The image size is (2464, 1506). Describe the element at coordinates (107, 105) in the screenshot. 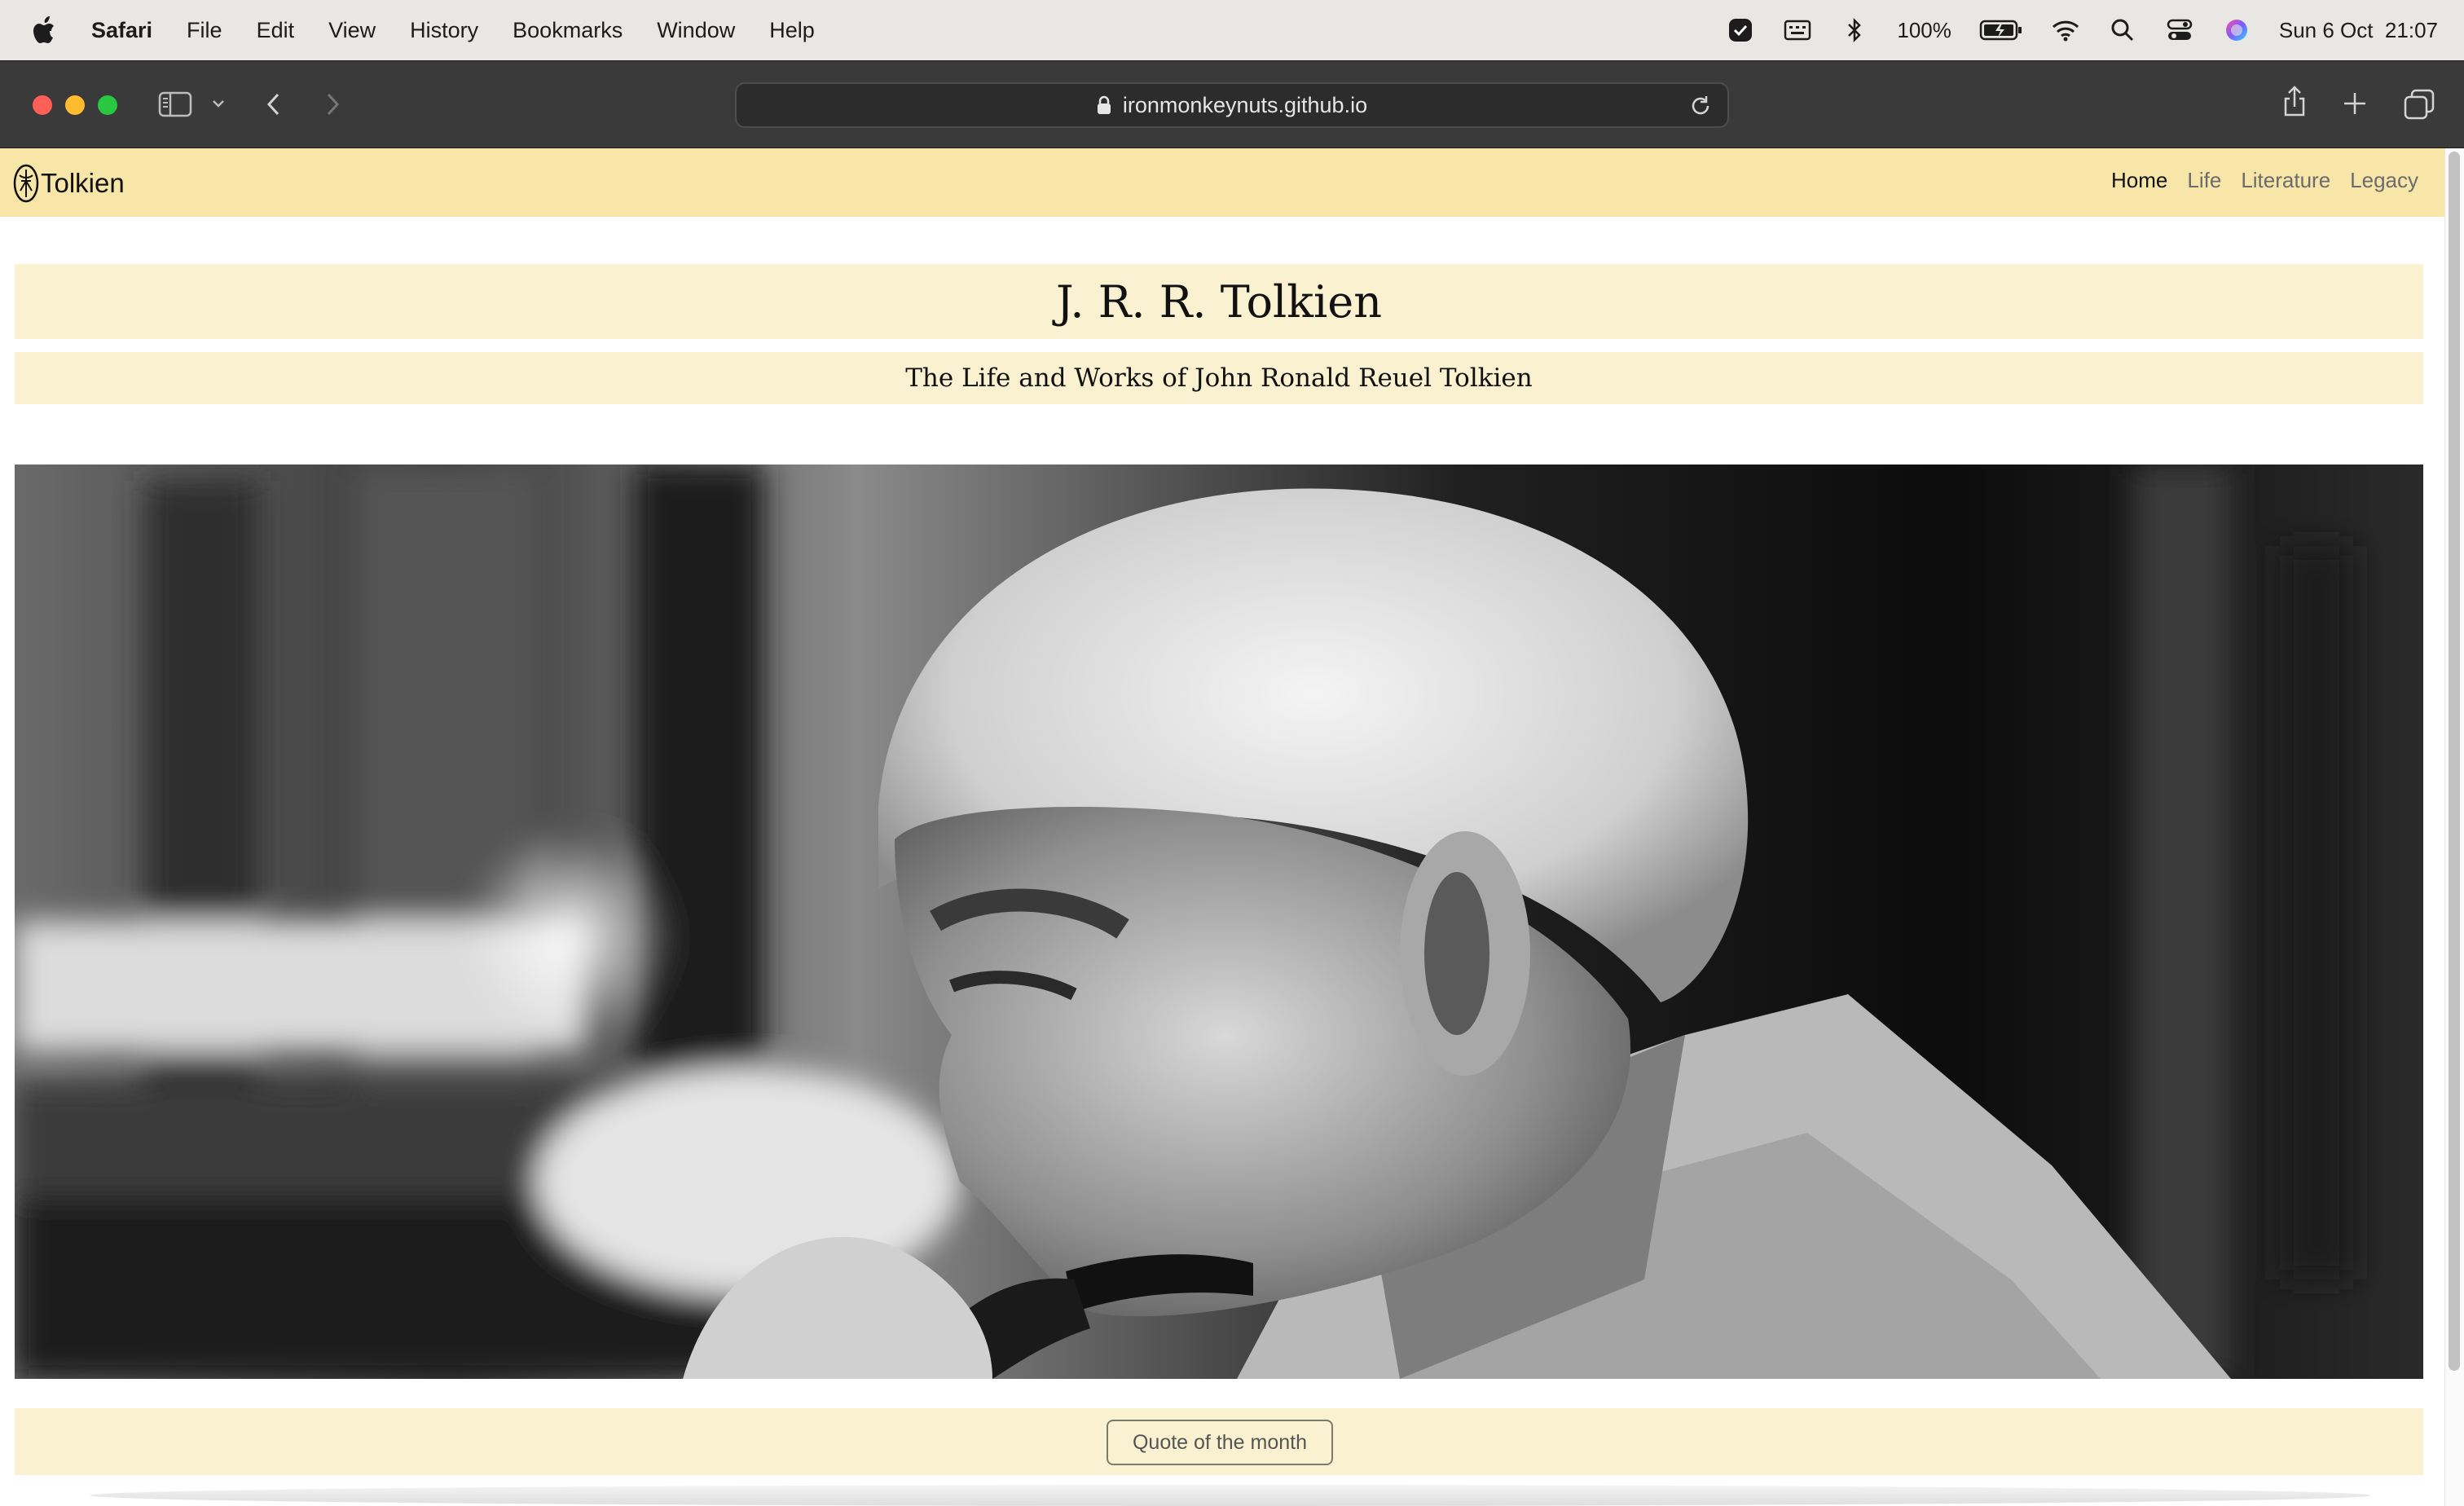

I see `window-zoom-button` at that location.